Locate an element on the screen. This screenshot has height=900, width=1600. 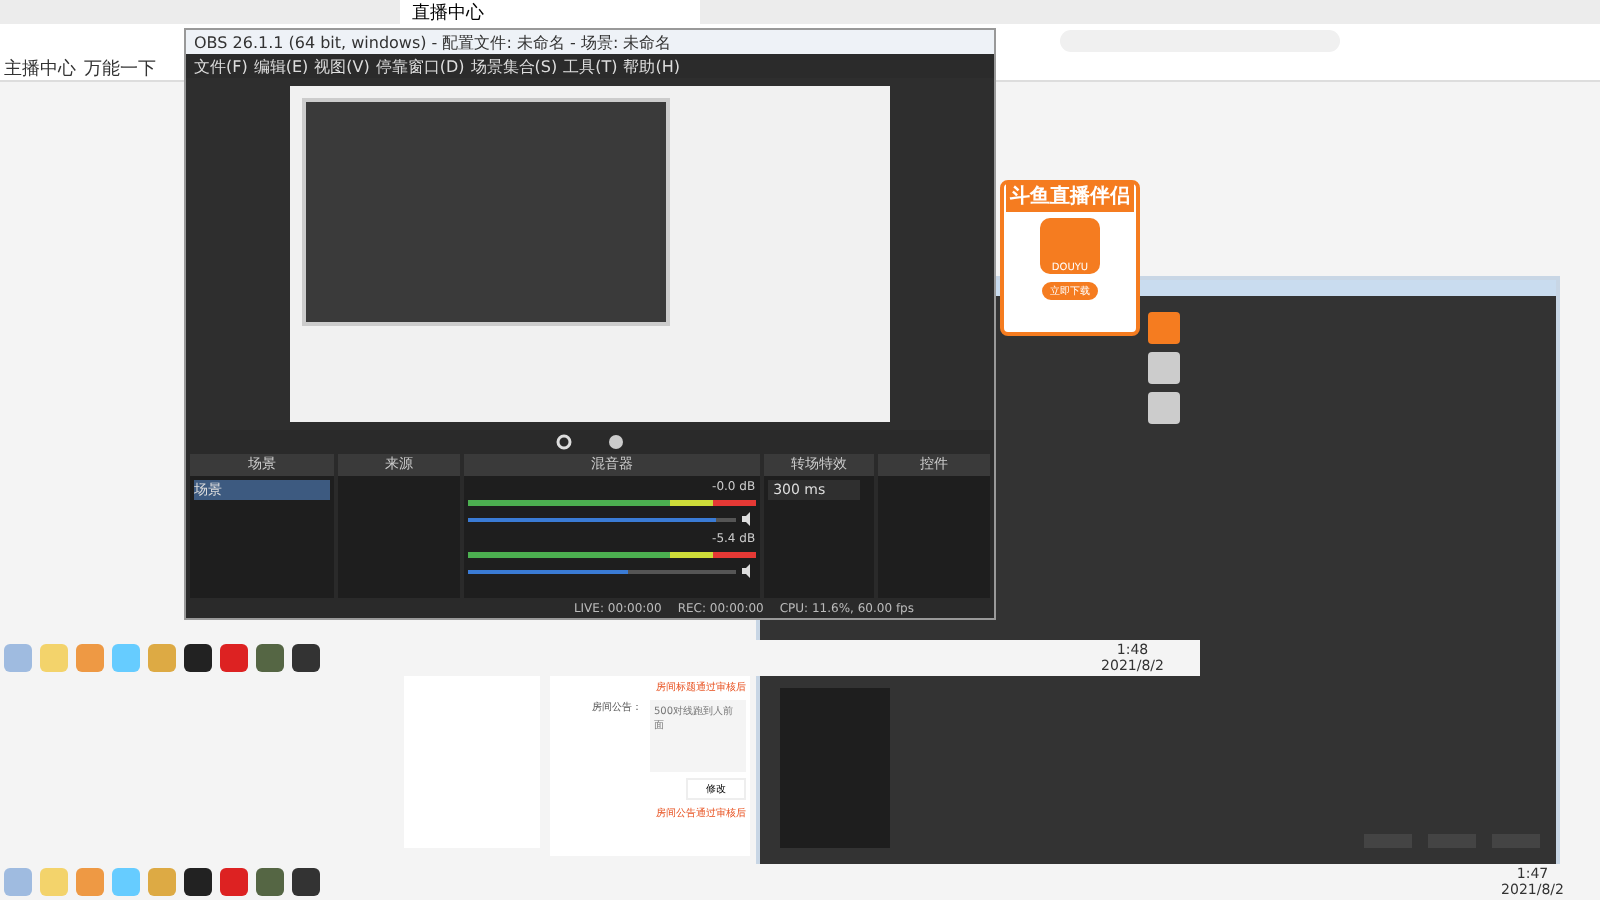
menu-item: 停靠窗口(D) is located at coordinates (420, 66).